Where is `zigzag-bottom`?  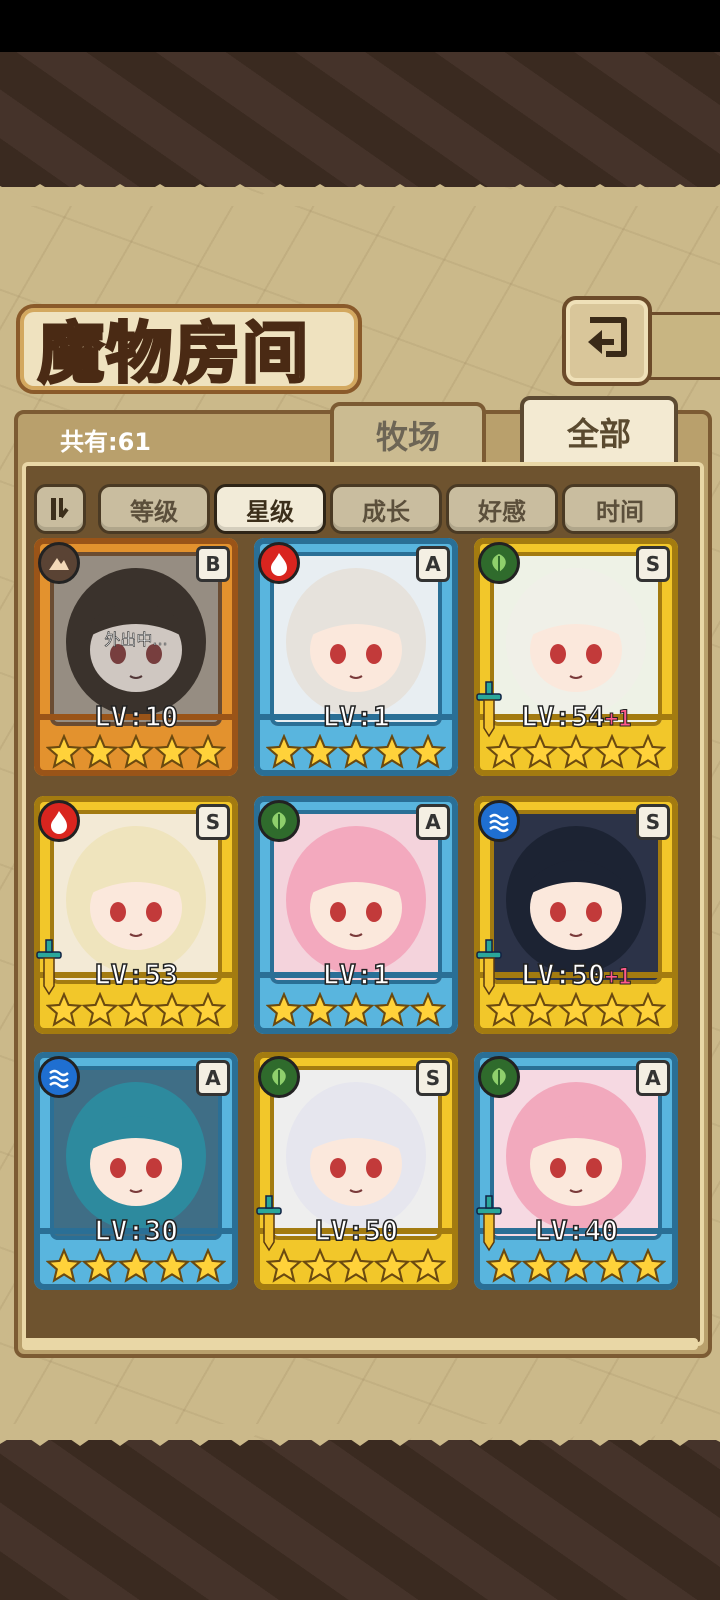
zigzag-bottom is located at coordinates (360, 1435).